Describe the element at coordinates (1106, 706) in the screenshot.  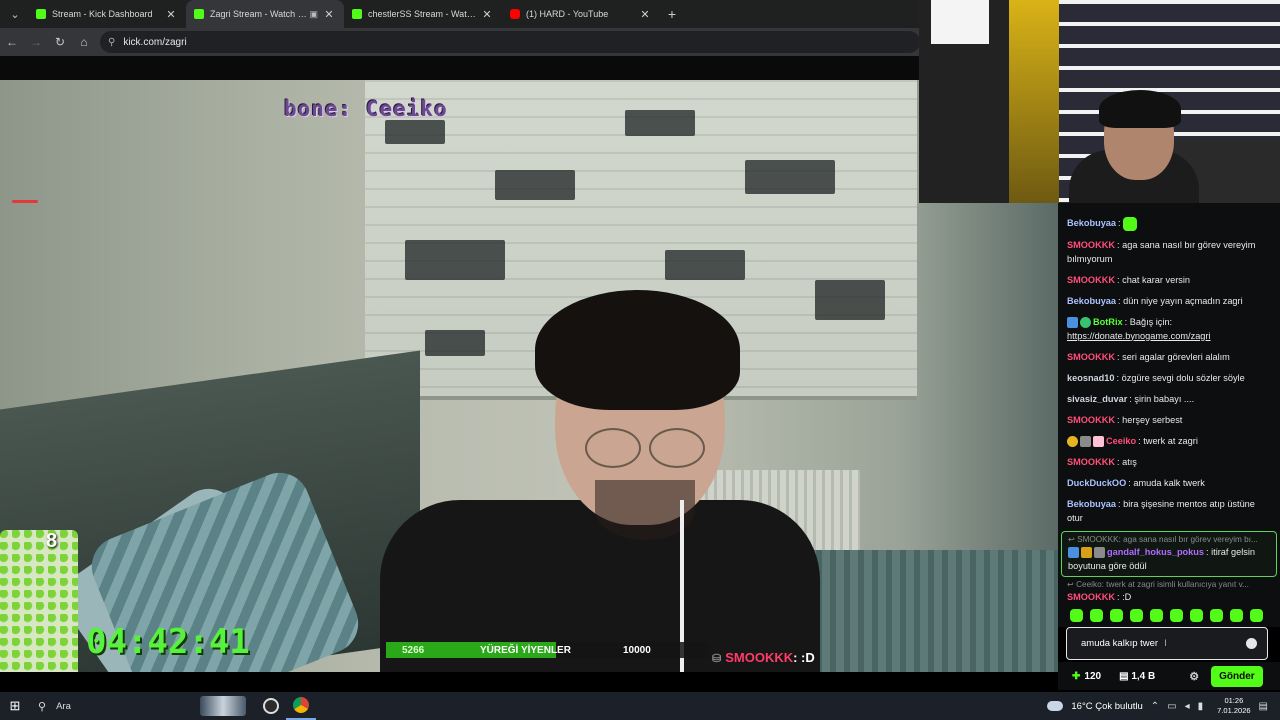
I see `weather-text: 16°C Çok bulutlu` at that location.